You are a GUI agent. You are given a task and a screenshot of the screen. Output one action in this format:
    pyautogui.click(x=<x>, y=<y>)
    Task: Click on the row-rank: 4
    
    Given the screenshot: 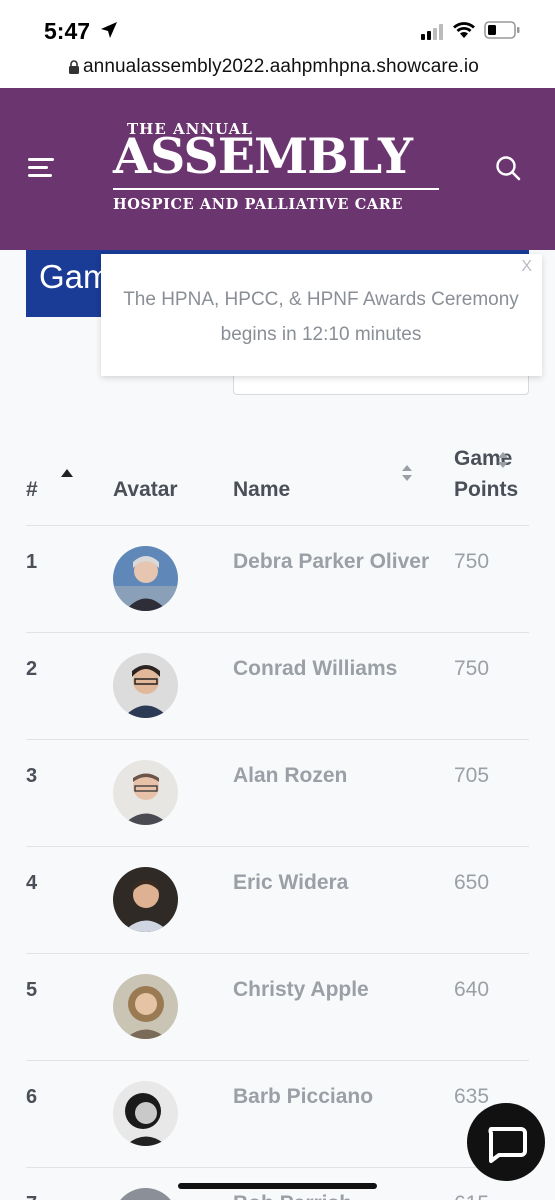 What is the action you would take?
    pyautogui.click(x=32, y=883)
    